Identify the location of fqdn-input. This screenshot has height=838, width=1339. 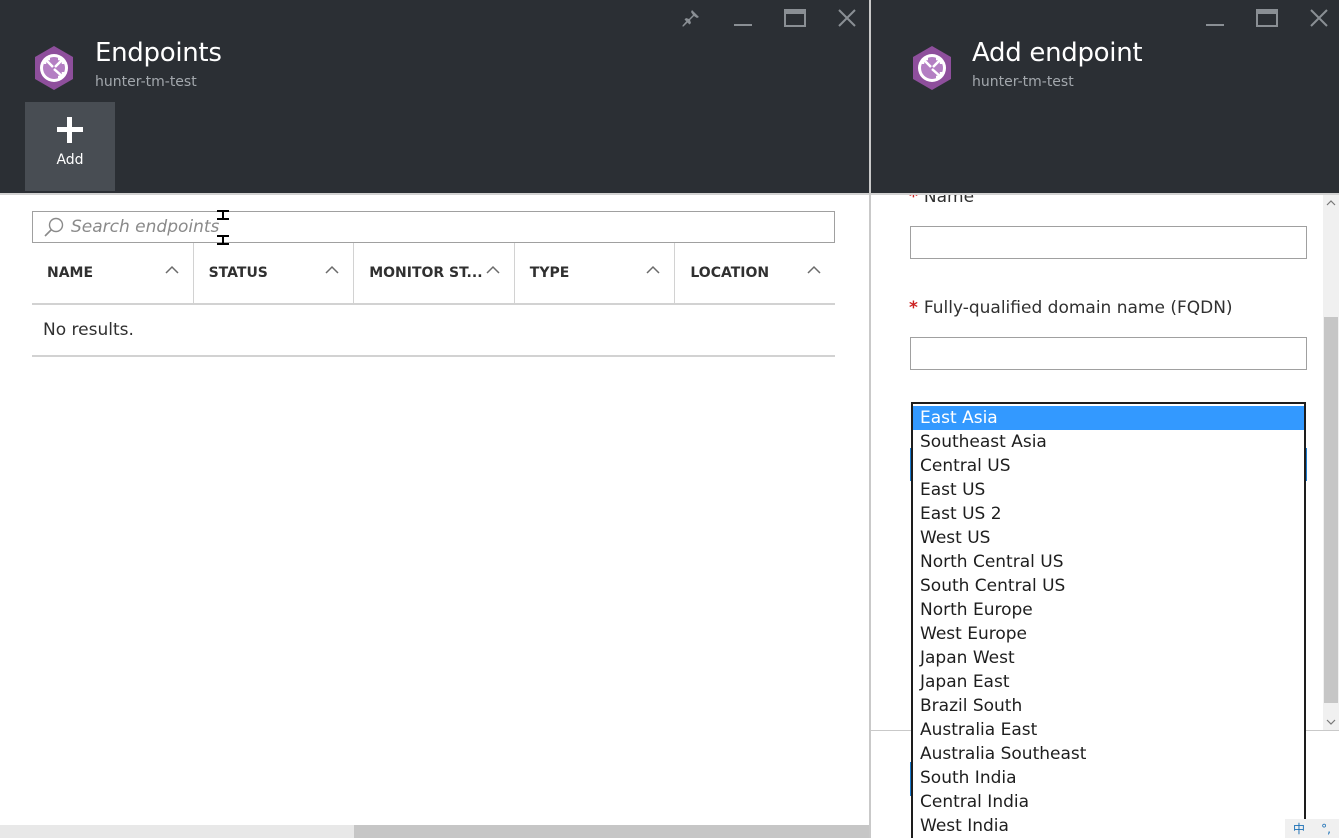
(1108, 353).